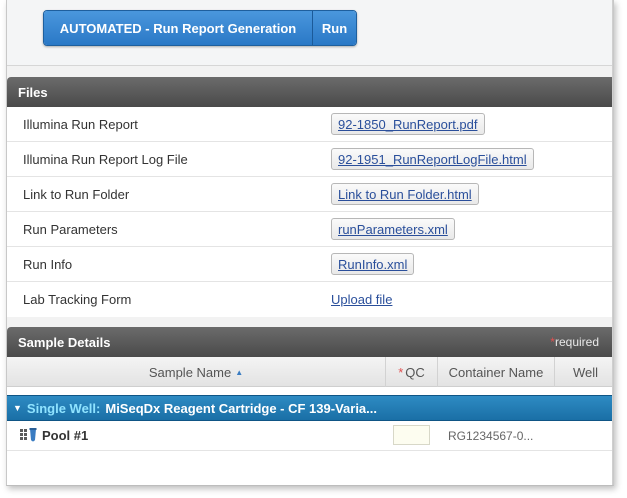  I want to click on column-well: Well, so click(583, 372).